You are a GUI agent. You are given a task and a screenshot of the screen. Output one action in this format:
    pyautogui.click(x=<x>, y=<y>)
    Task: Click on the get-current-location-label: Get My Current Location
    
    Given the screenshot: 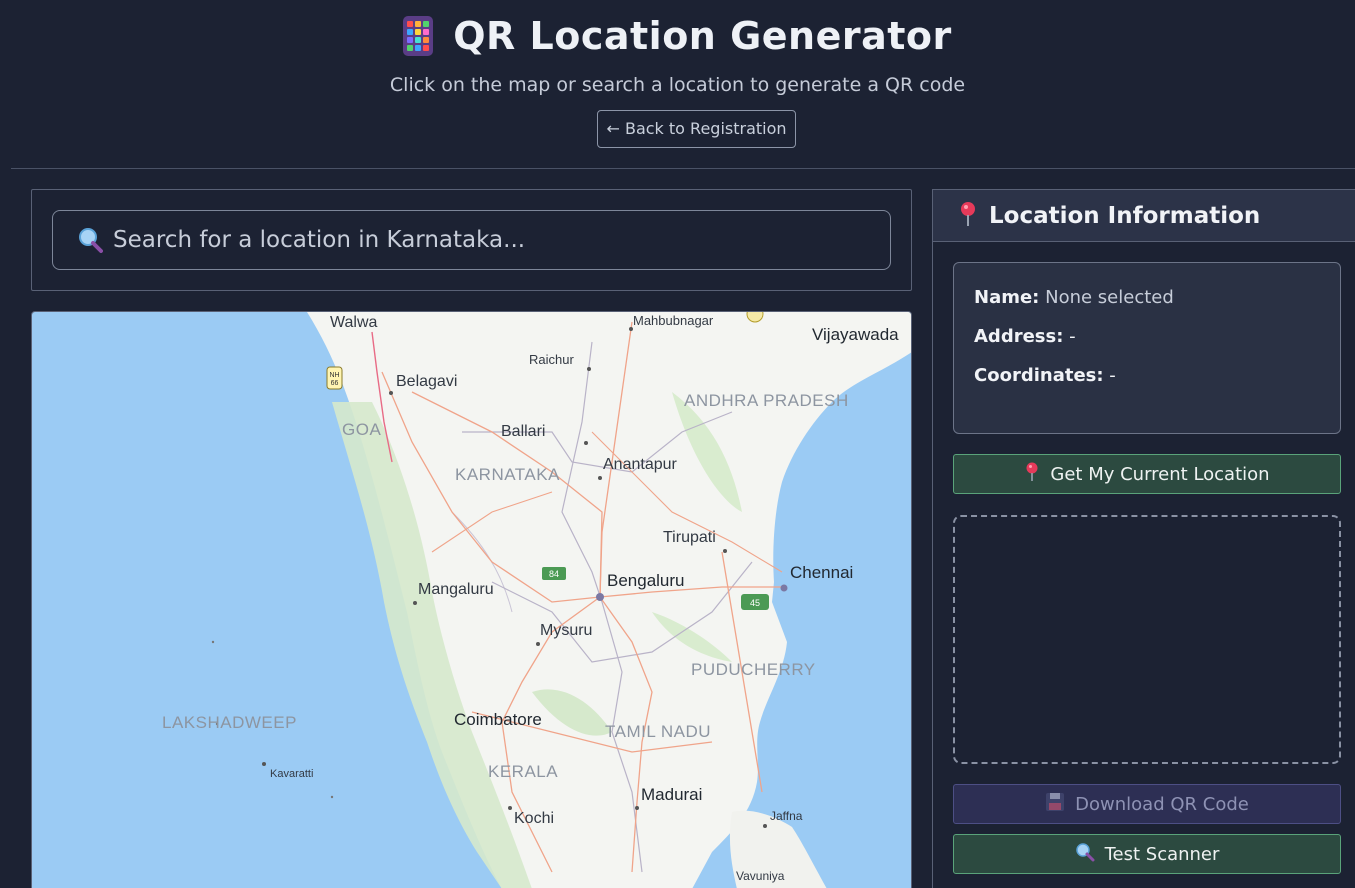 What is the action you would take?
    pyautogui.click(x=1160, y=474)
    